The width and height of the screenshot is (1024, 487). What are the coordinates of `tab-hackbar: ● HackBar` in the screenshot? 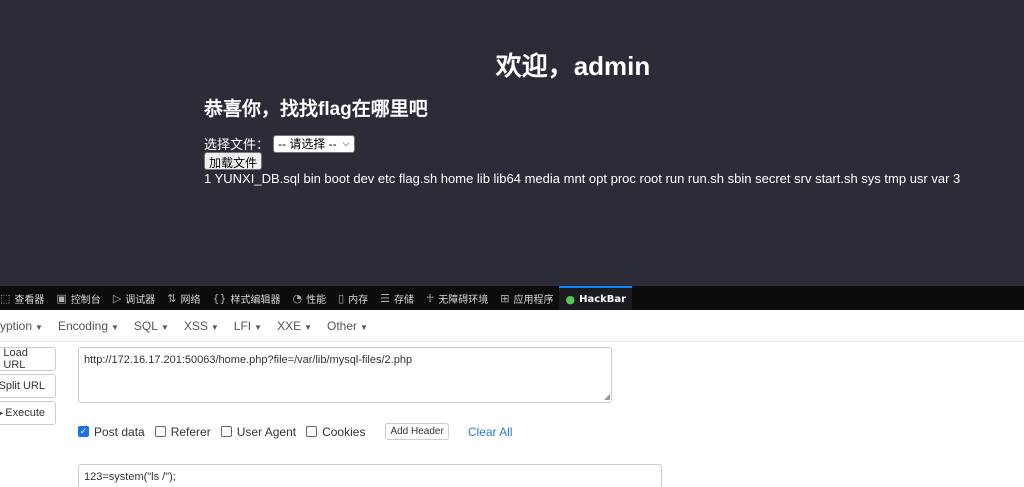 It's located at (596, 298).